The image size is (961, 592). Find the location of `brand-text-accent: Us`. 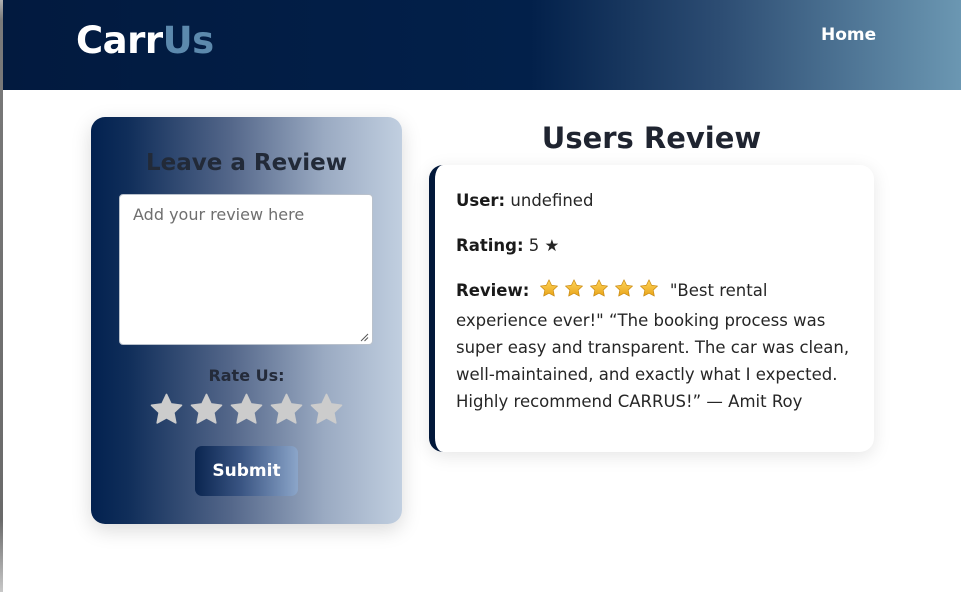

brand-text-accent: Us is located at coordinates (188, 40).